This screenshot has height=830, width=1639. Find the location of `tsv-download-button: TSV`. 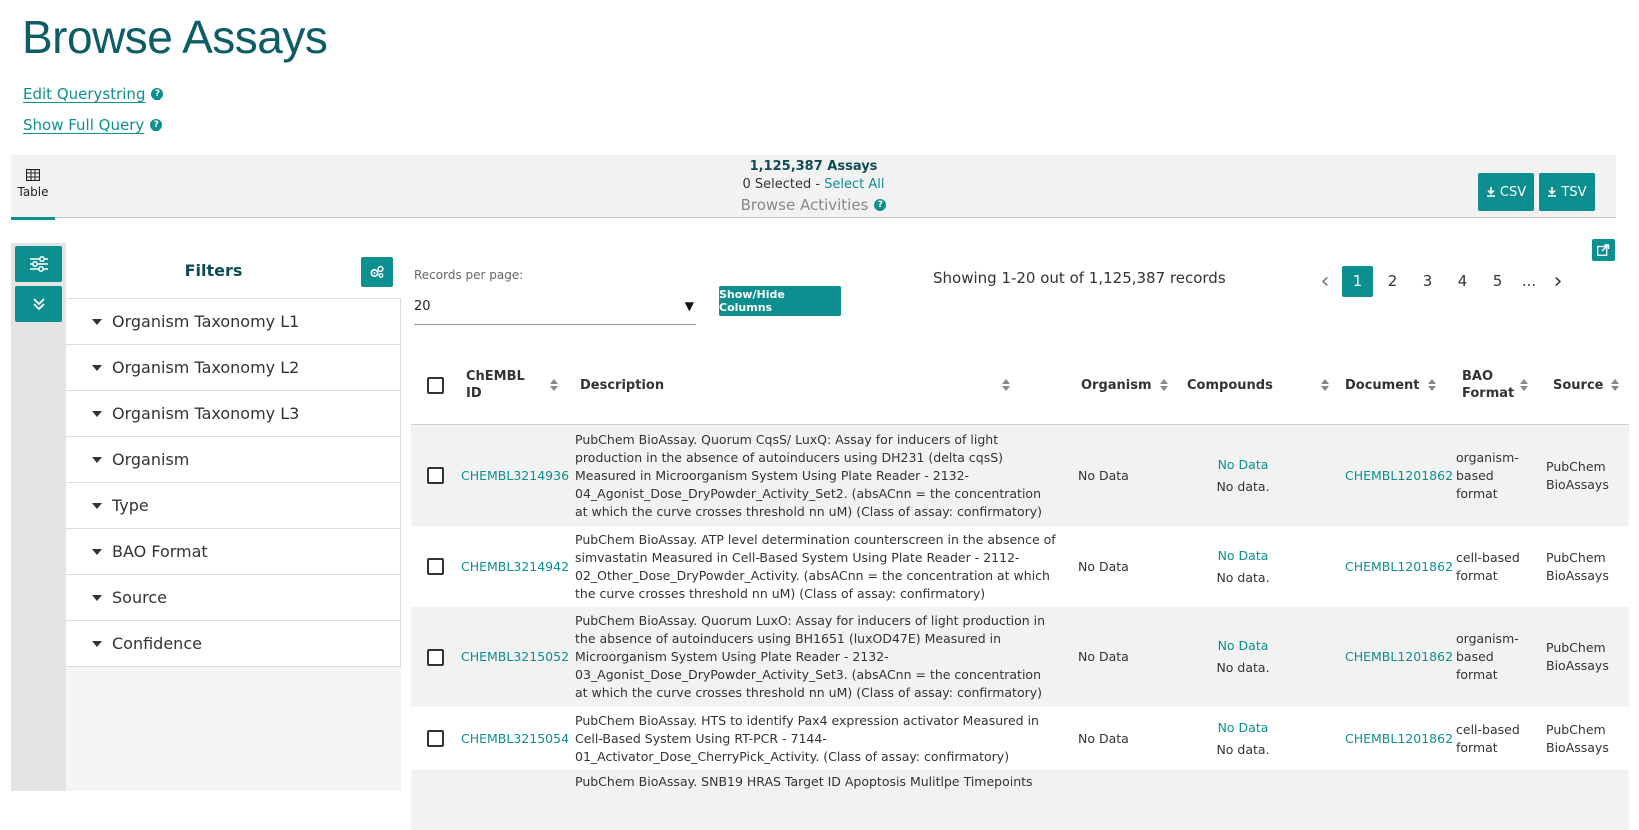

tsv-download-button: TSV is located at coordinates (1567, 192).